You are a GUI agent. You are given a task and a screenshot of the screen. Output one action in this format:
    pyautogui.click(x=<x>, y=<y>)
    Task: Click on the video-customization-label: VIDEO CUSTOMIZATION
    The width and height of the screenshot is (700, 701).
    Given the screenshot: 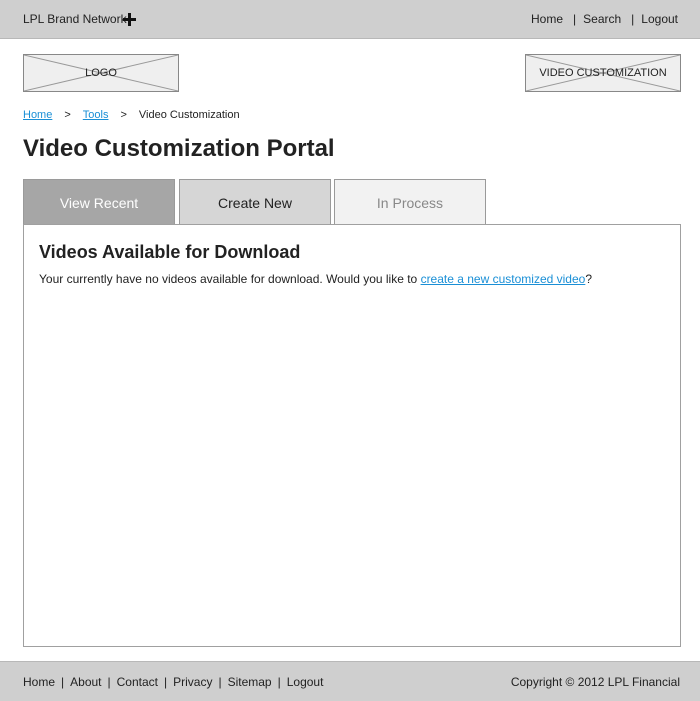 What is the action you would take?
    pyautogui.click(x=603, y=73)
    